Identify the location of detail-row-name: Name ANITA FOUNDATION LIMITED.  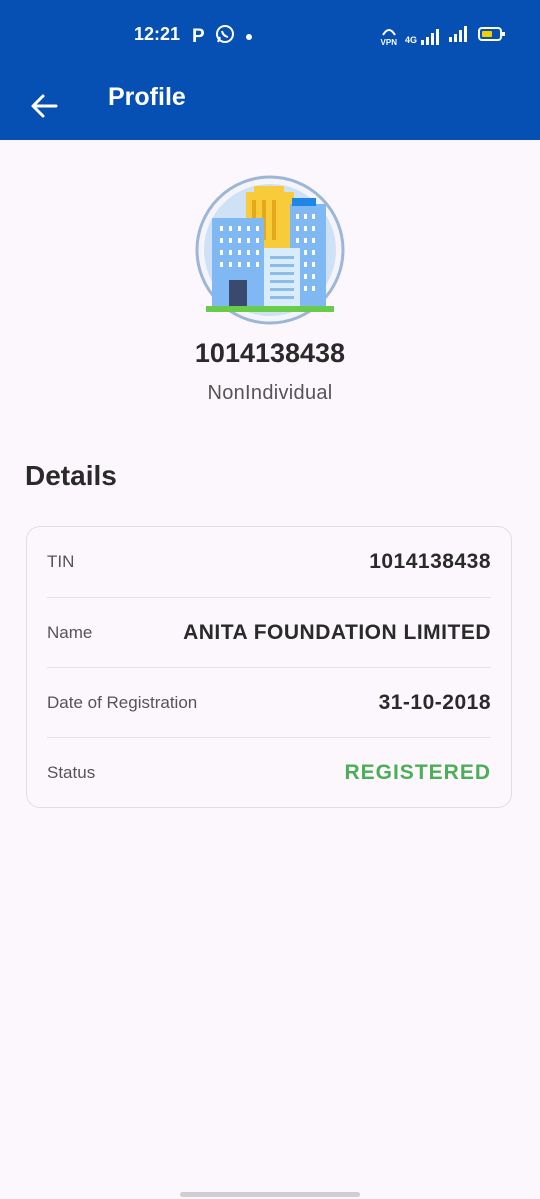
(269, 632).